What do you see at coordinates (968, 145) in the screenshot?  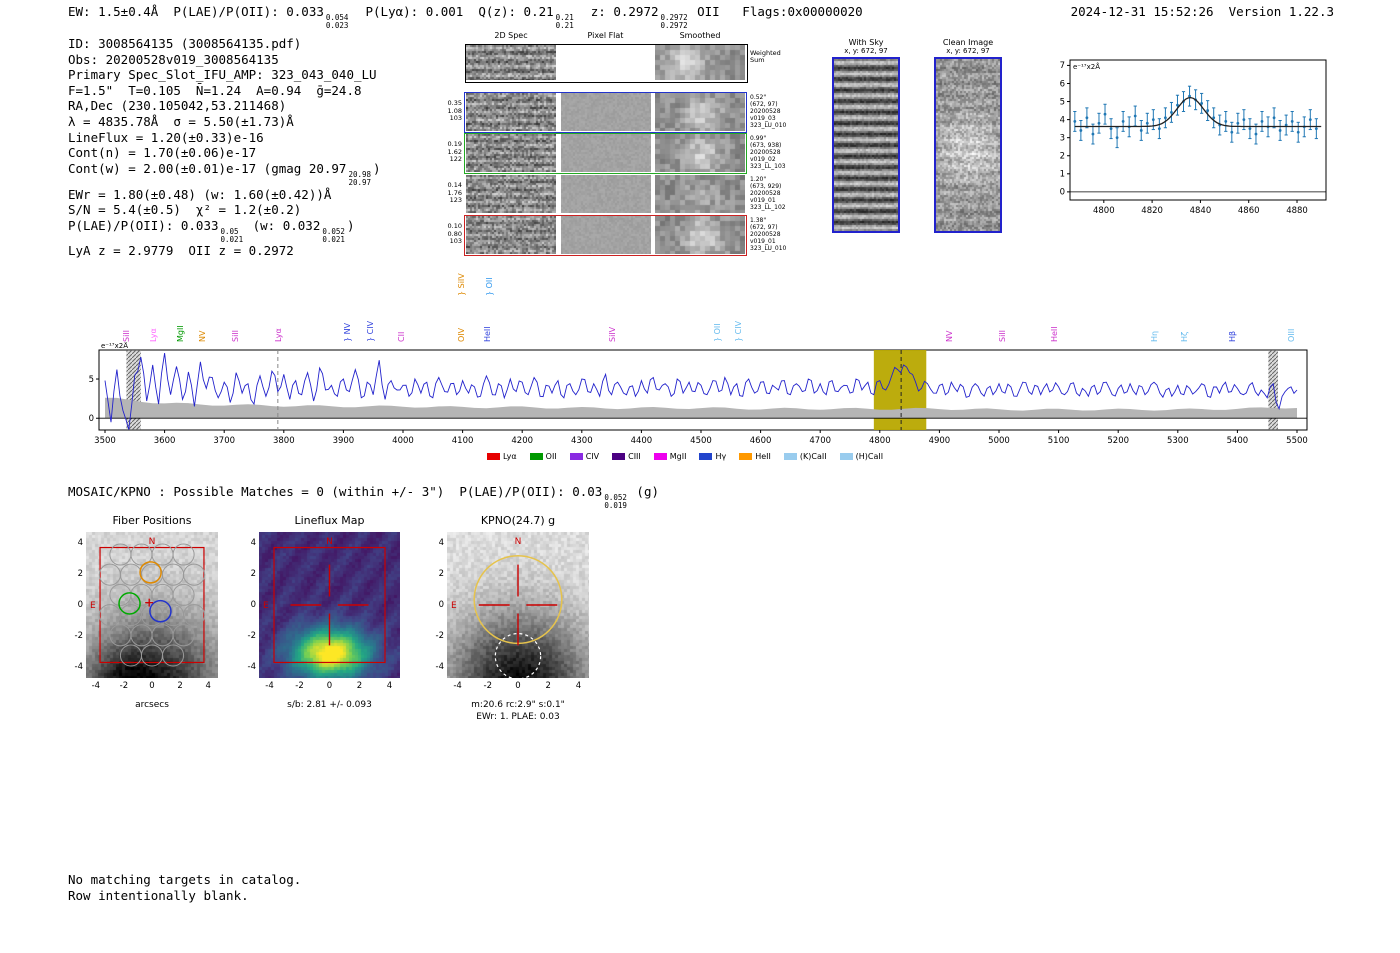 I see `clean-image` at bounding box center [968, 145].